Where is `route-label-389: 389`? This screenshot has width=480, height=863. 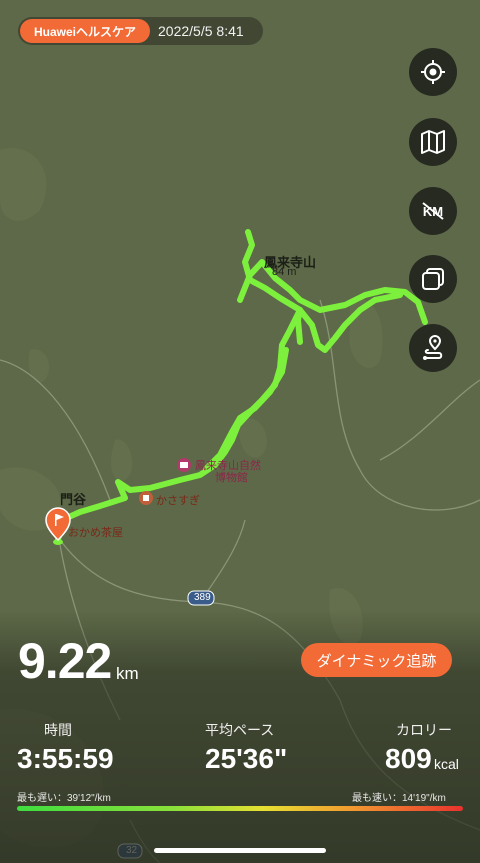
route-label-389: 389 is located at coordinates (202, 597).